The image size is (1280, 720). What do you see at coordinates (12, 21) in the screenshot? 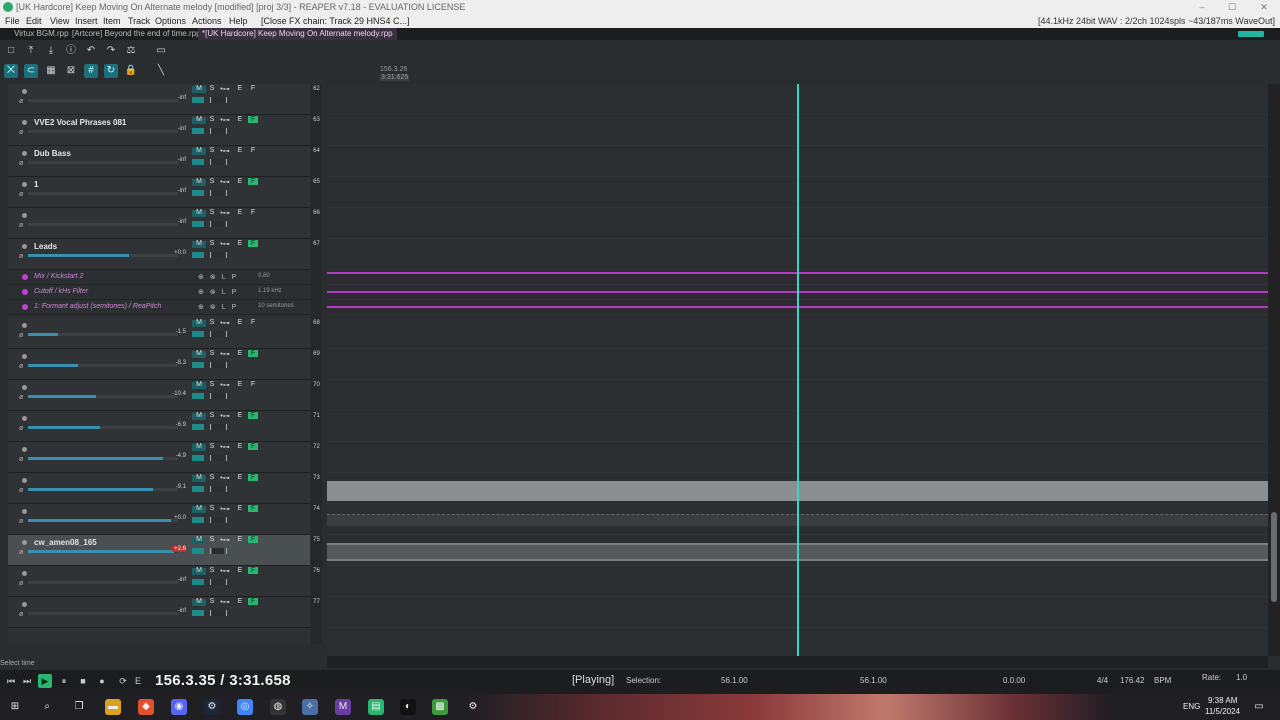
I see `menu-file: File` at bounding box center [12, 21].